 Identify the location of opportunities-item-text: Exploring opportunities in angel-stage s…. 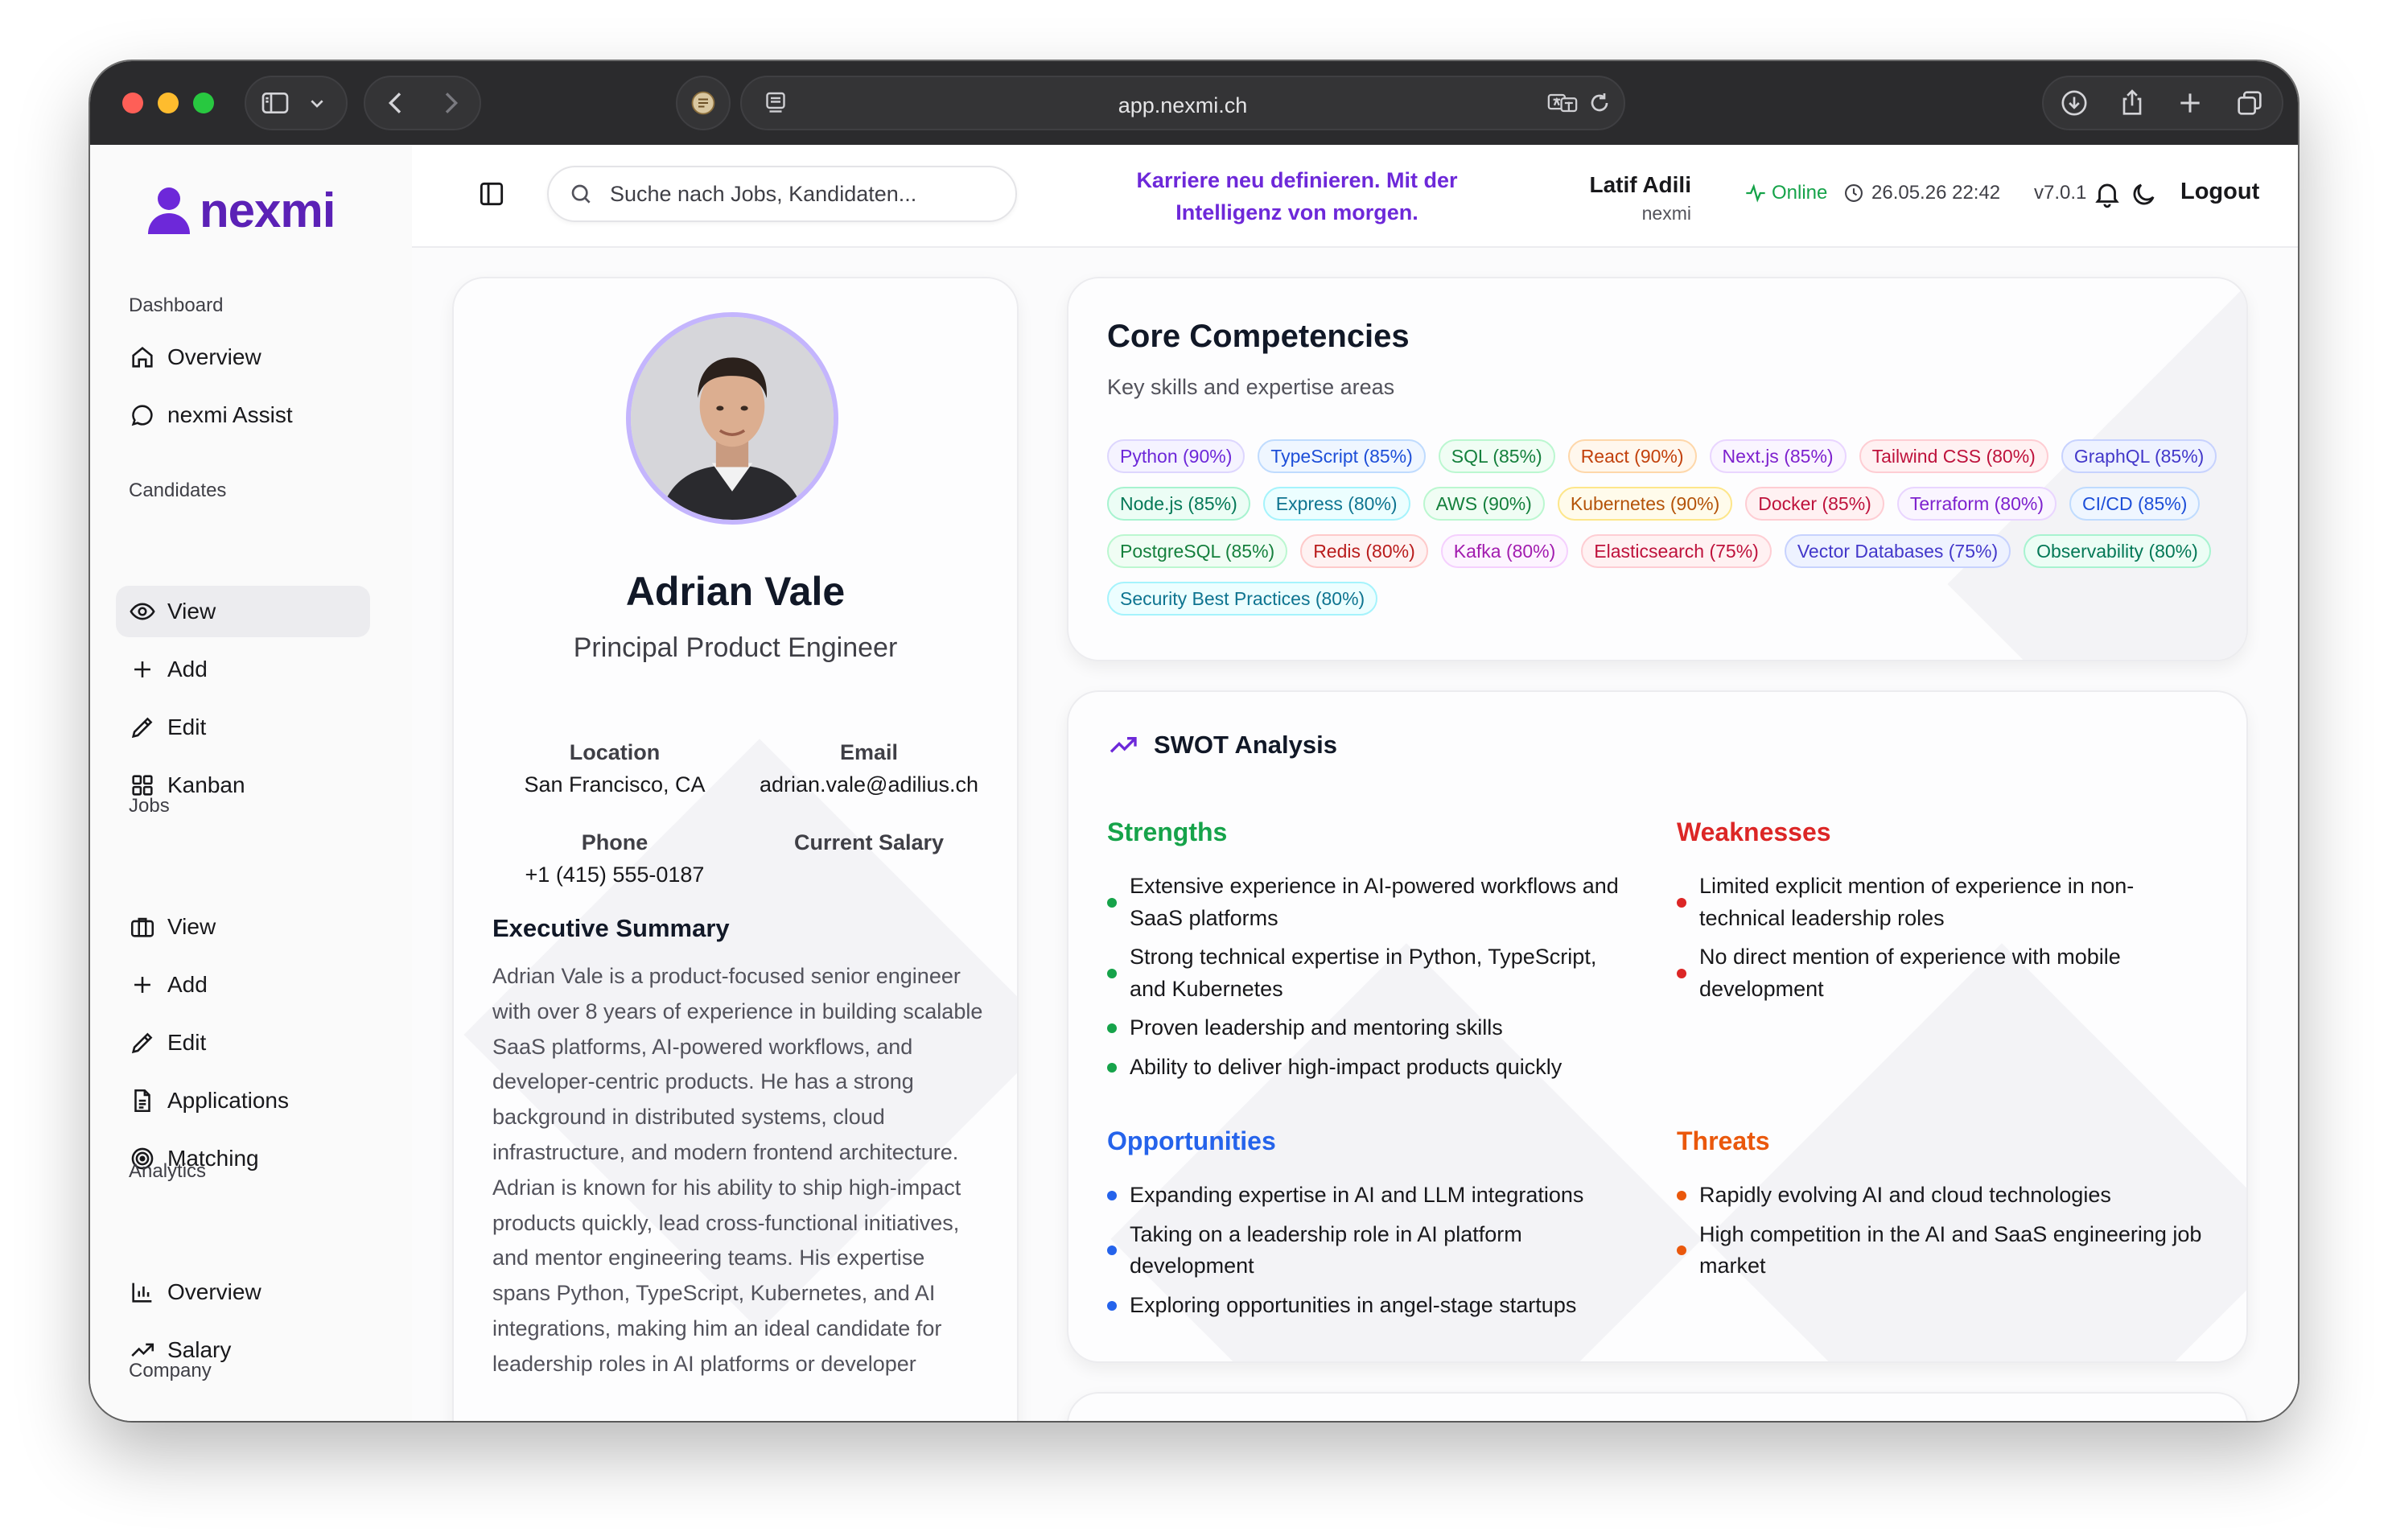
(1353, 1304).